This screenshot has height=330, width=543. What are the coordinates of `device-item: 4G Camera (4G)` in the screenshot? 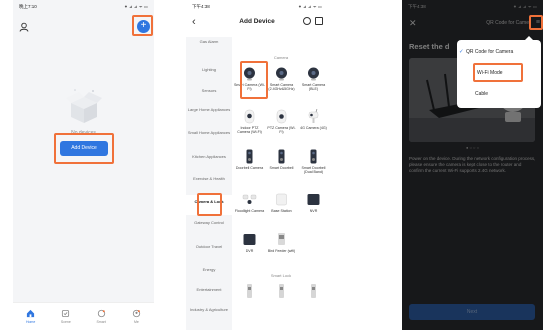 It's located at (313, 119).